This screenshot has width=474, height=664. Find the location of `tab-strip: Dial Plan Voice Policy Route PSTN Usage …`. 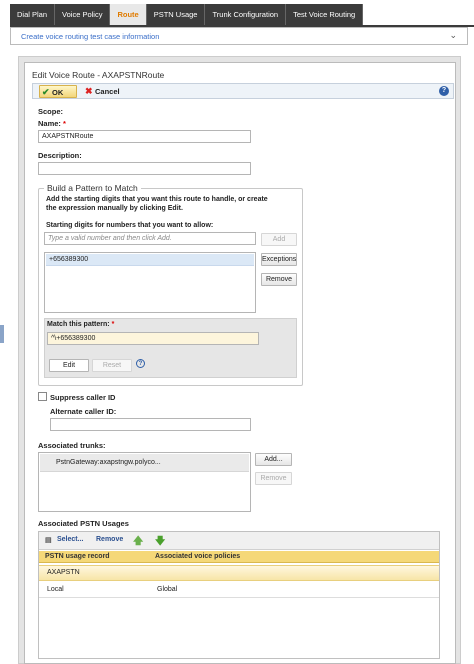

tab-strip: Dial Plan Voice Policy Route PSTN Usage … is located at coordinates (187, 14).